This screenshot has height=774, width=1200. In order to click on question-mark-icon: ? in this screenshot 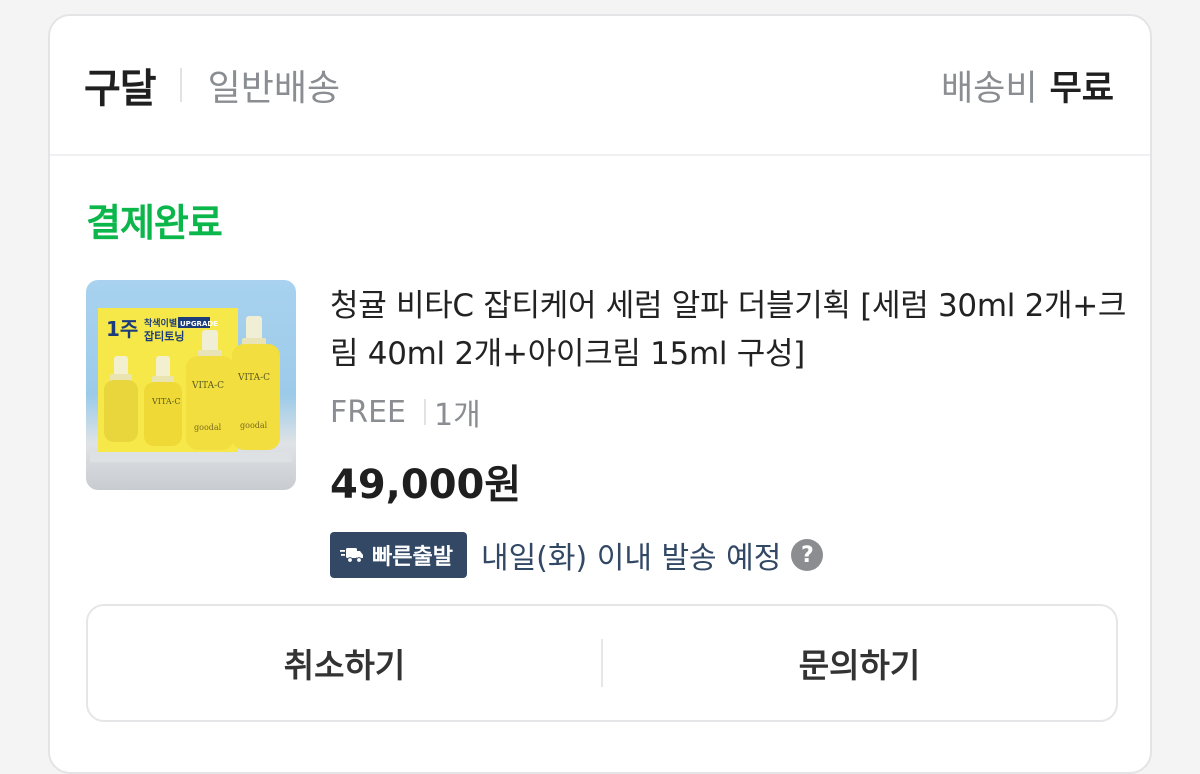, I will do `click(807, 555)`.